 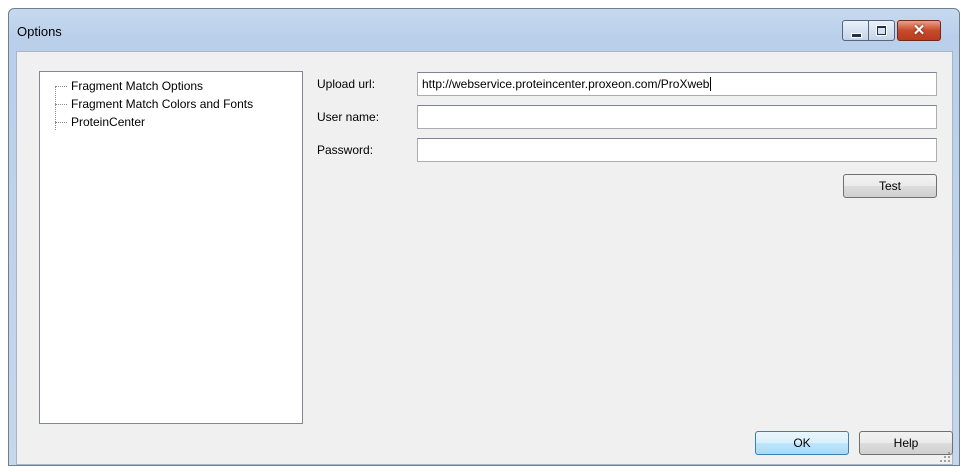 I want to click on close-icon: ✕, so click(x=919, y=30).